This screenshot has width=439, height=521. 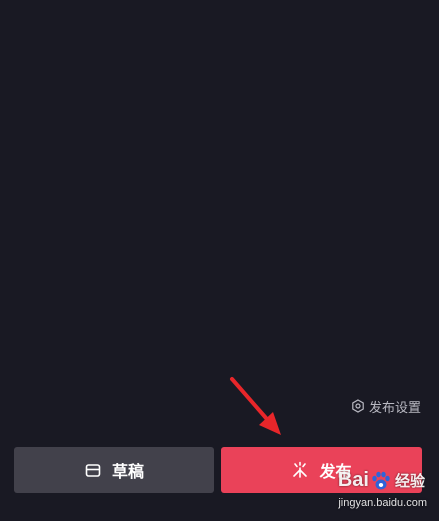 What do you see at coordinates (353, 480) in the screenshot?
I see `watermark-brand-left: Bai` at bounding box center [353, 480].